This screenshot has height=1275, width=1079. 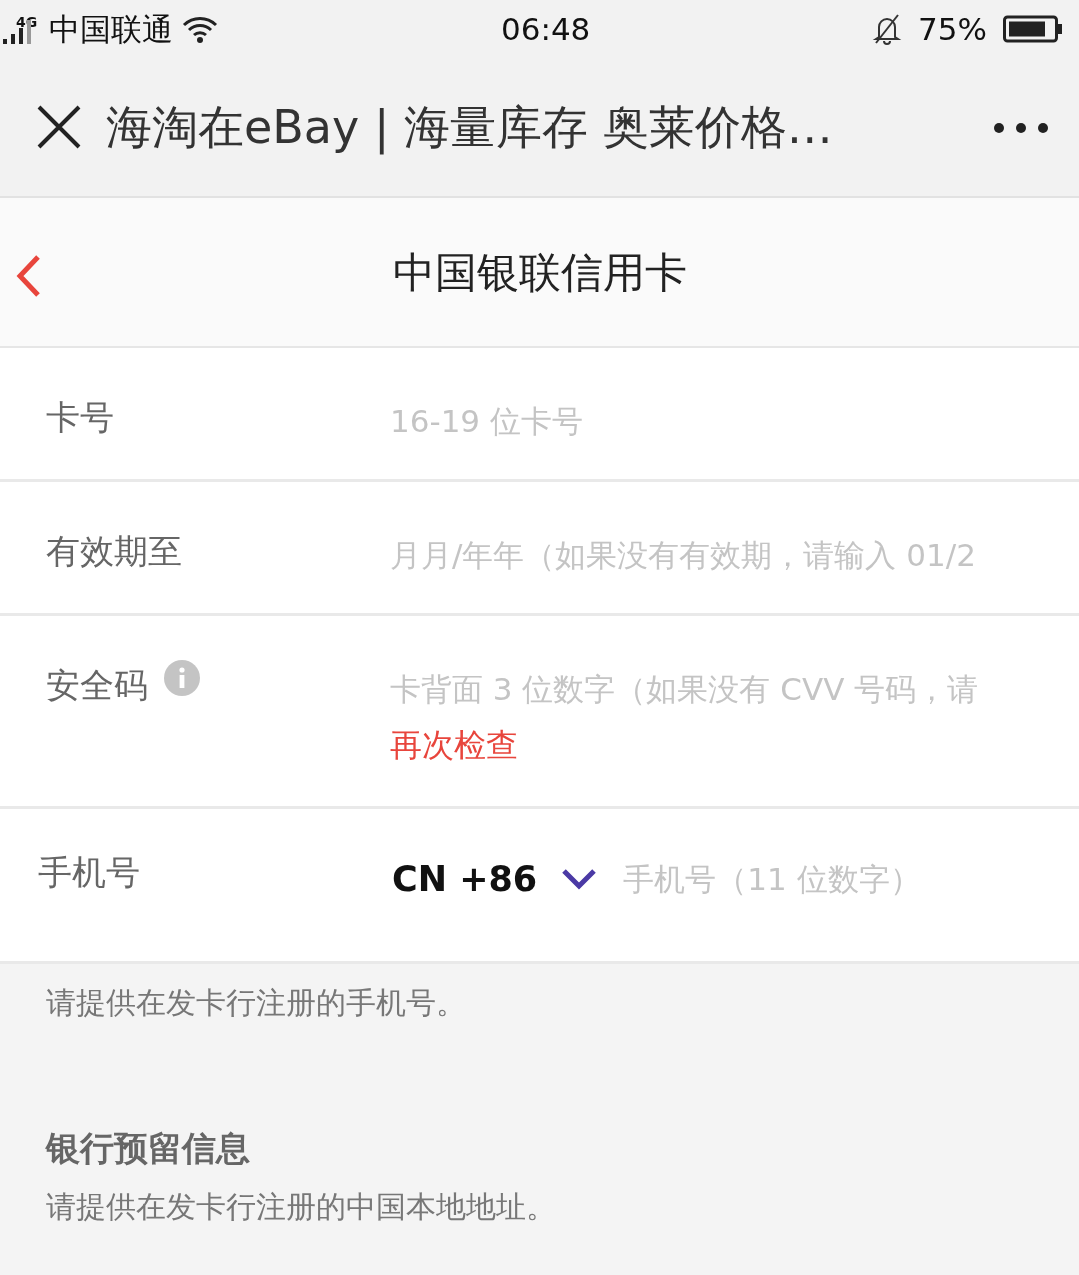 I want to click on section-description: 请提供在发卡行注册的中国本地地址。, so click(x=301, y=1207).